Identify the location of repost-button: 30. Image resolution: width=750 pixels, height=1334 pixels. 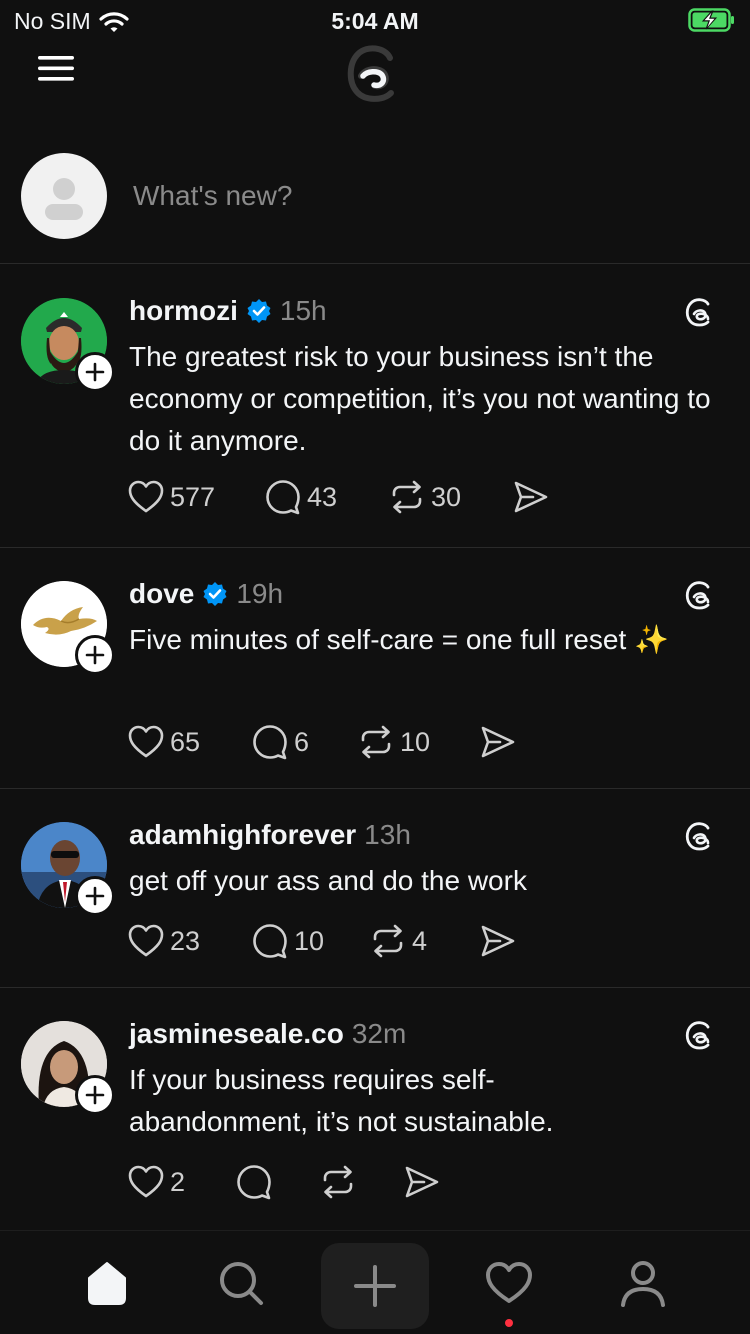
(451, 497).